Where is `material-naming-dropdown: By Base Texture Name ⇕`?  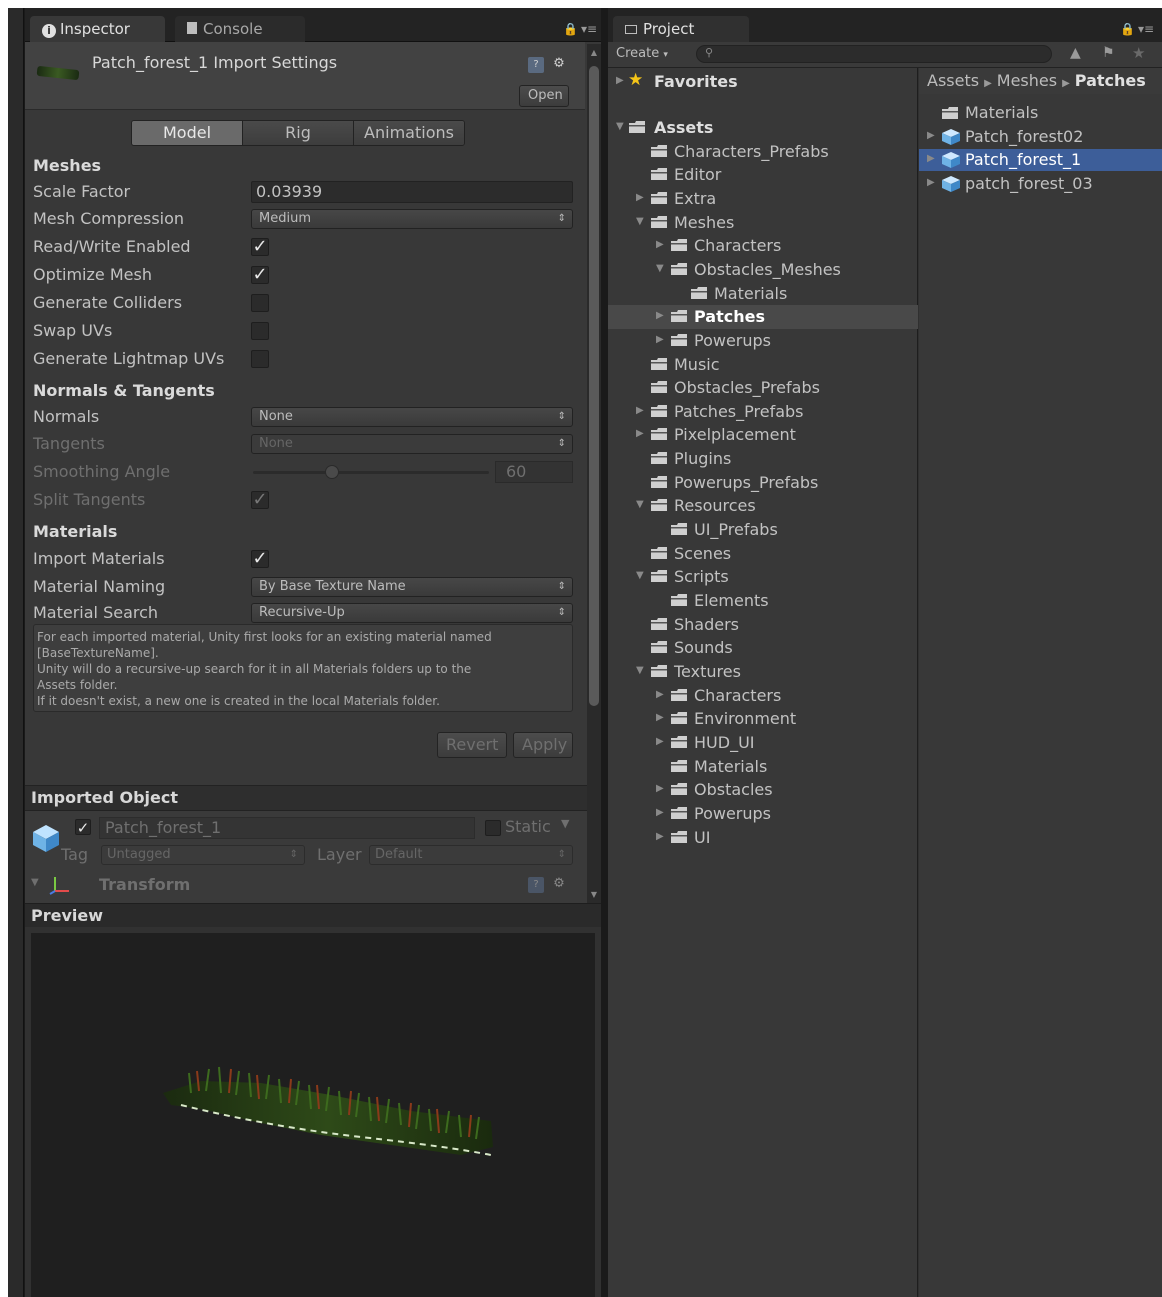
material-naming-dropdown: By Base Texture Name ⇕ is located at coordinates (412, 587).